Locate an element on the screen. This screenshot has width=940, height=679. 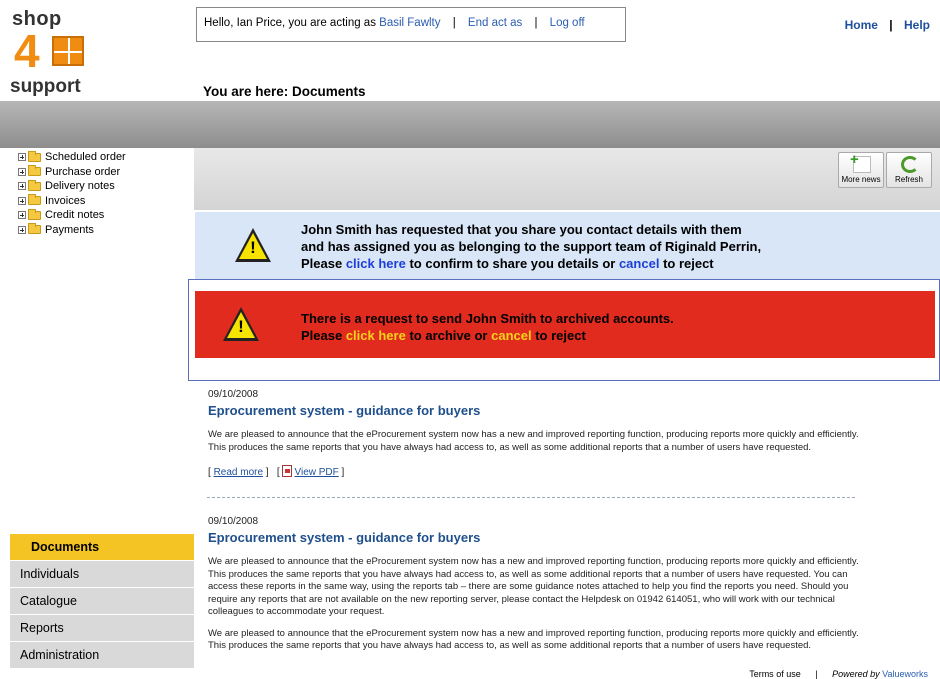
confirm-share-link: click here is located at coordinates (376, 263).